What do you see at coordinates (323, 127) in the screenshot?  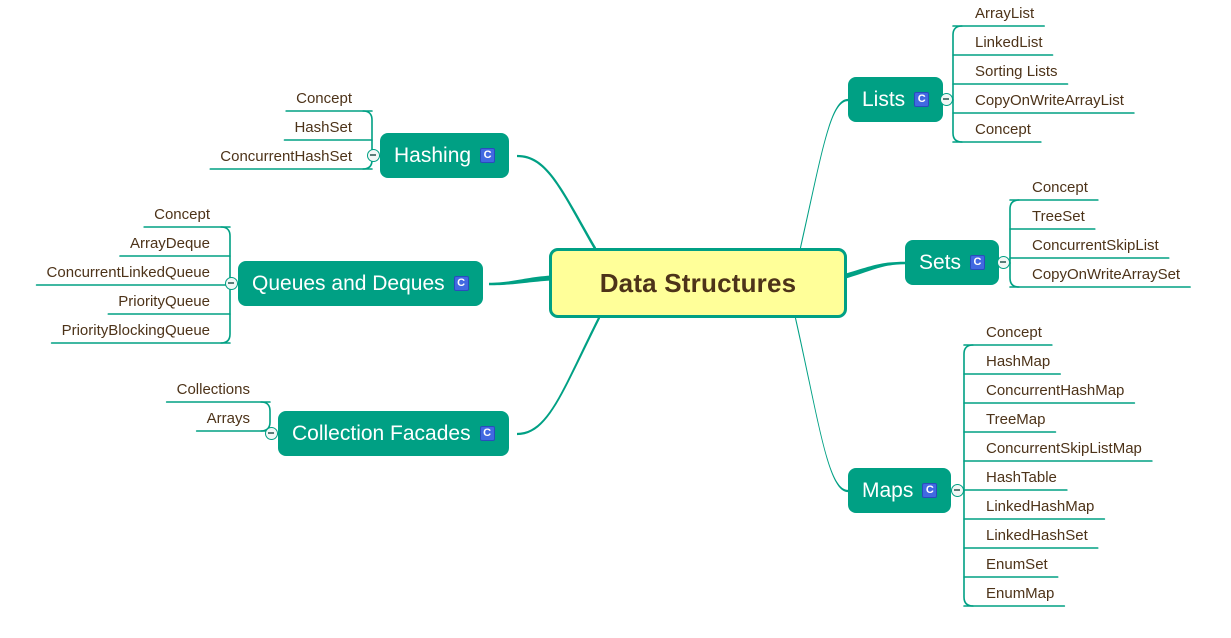 I see `leaf-hashing-1: HashSet` at bounding box center [323, 127].